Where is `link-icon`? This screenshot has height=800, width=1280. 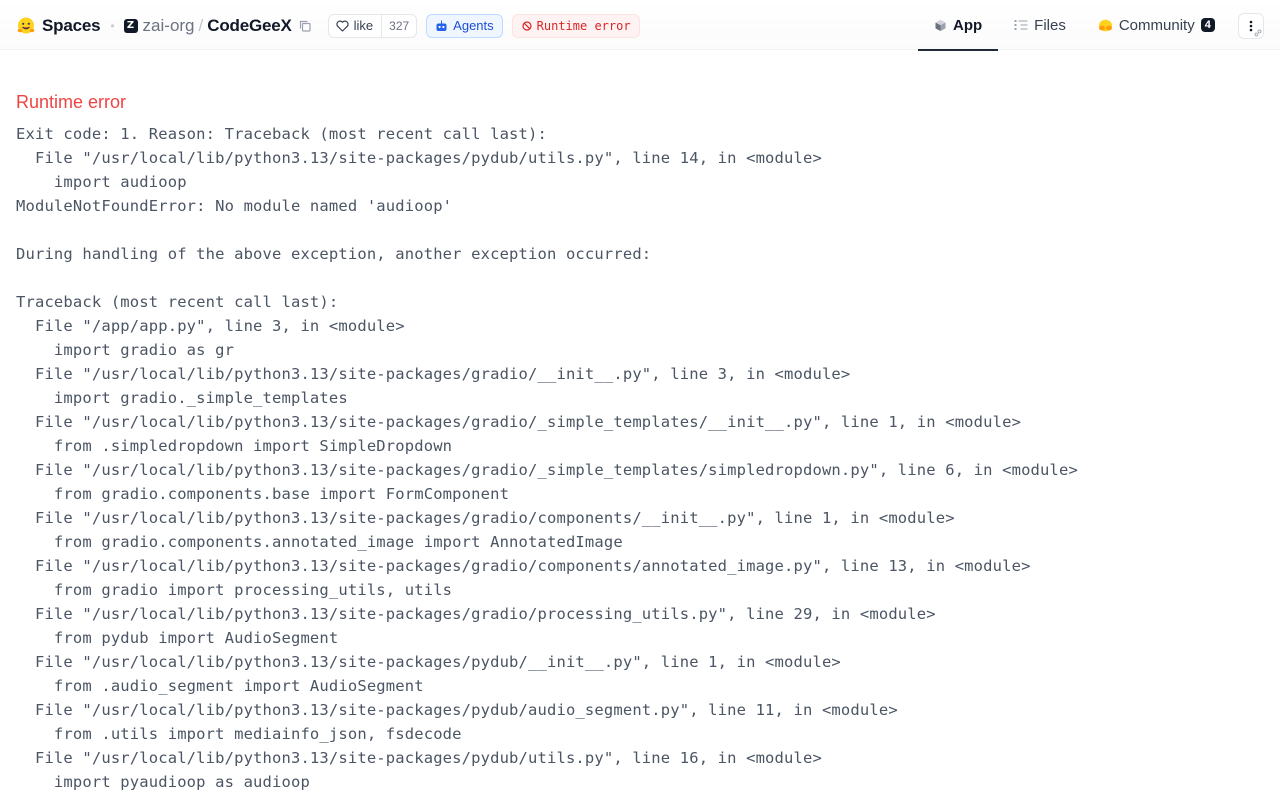
link-icon is located at coordinates (1258, 33).